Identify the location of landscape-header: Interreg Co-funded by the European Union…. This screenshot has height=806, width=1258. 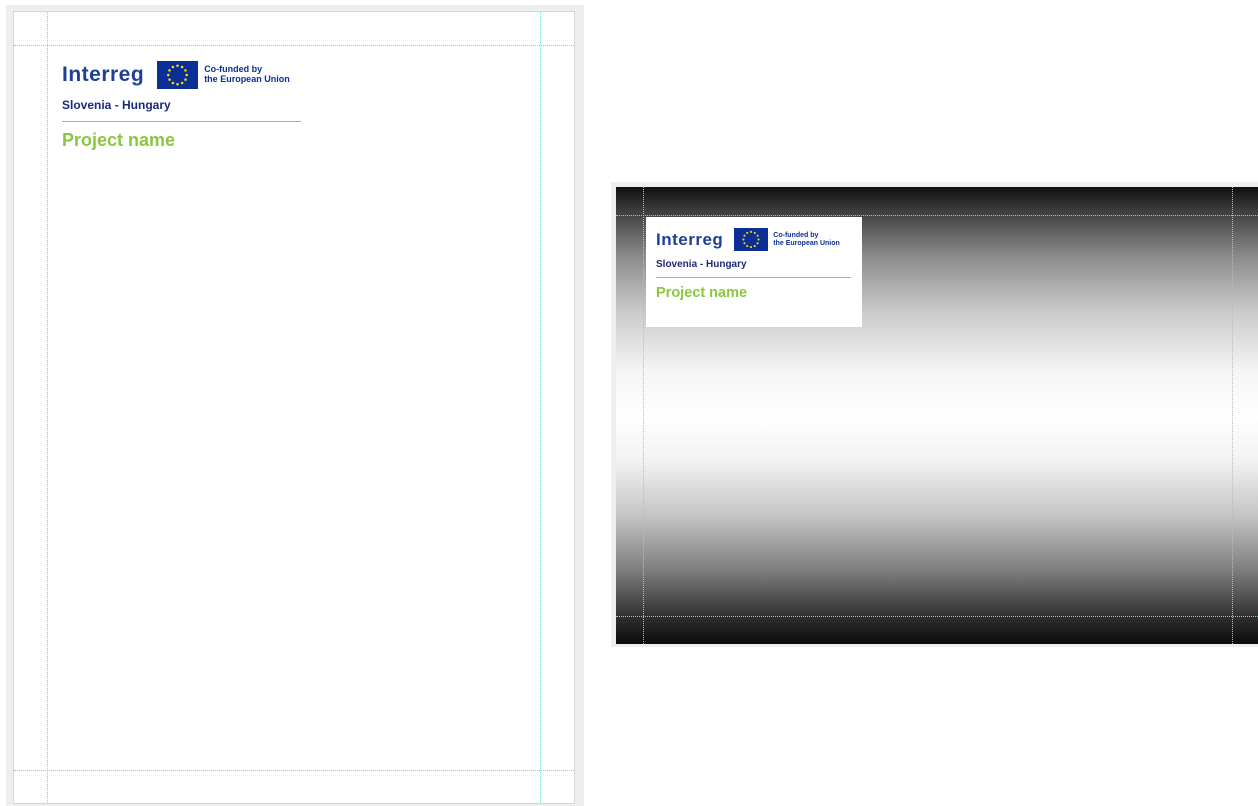
(754, 264).